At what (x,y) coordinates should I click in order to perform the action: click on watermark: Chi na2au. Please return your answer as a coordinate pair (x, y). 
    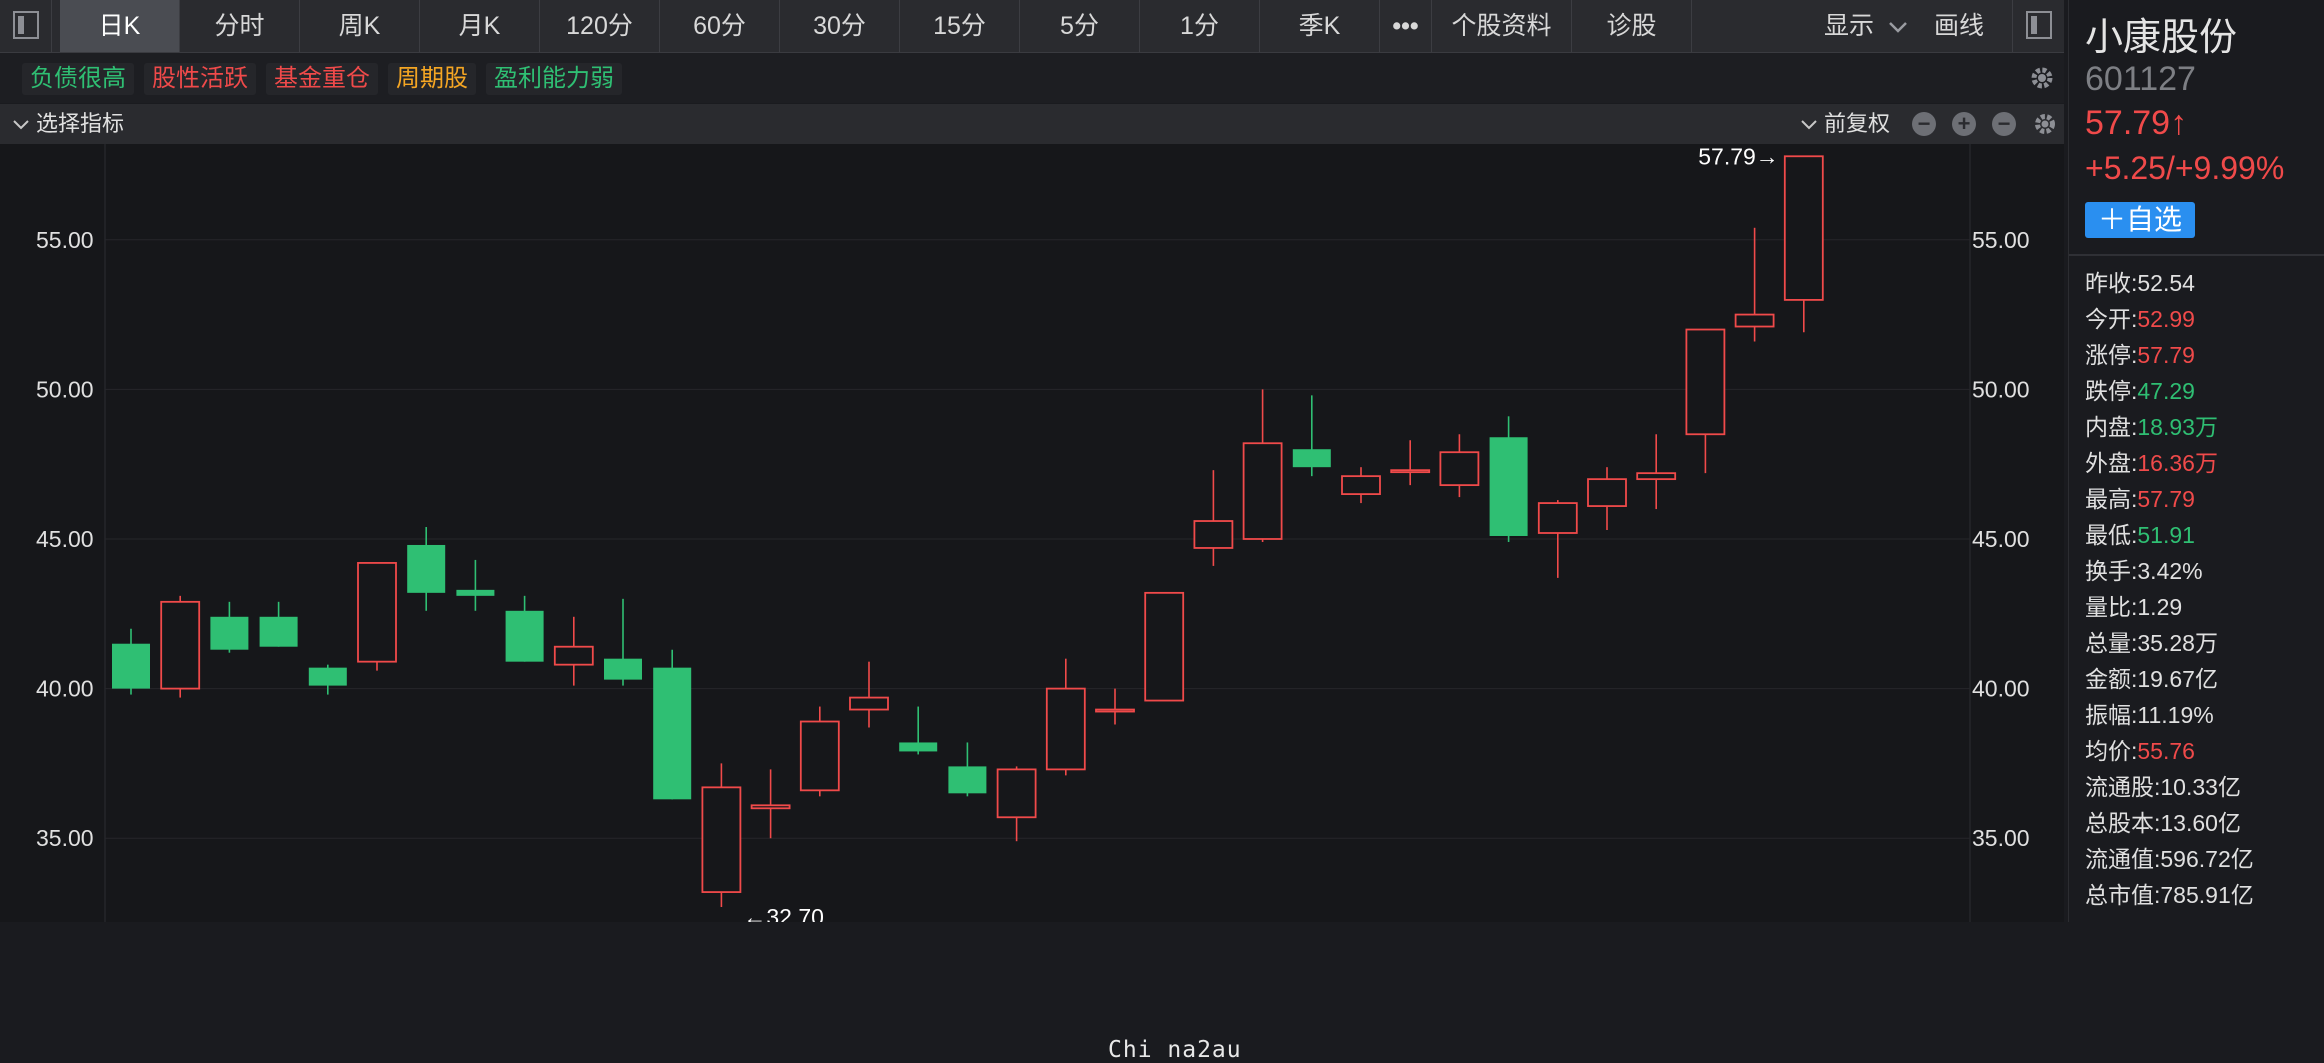
    Looking at the image, I should click on (1175, 1050).